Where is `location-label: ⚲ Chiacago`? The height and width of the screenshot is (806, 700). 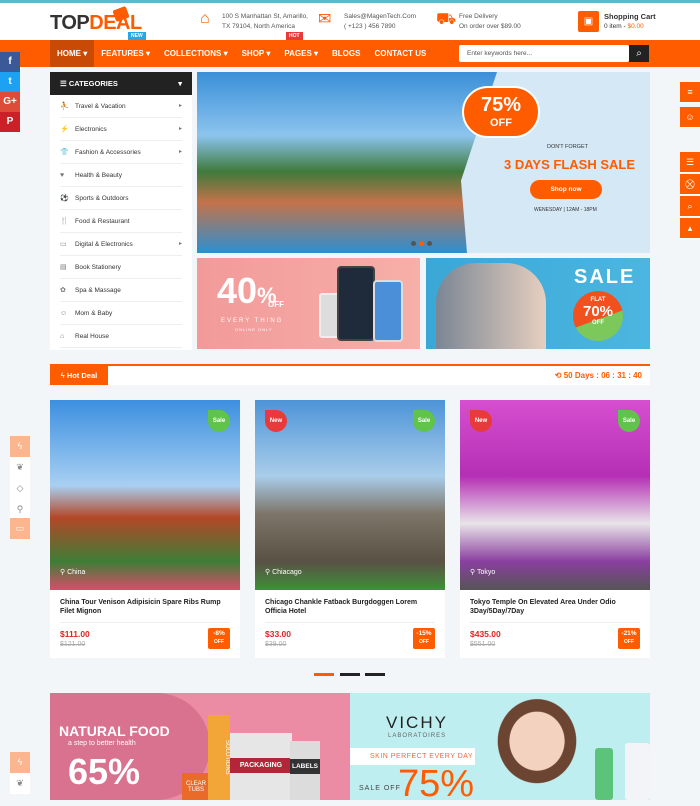
location-label: ⚲ Chiacago is located at coordinates (283, 572).